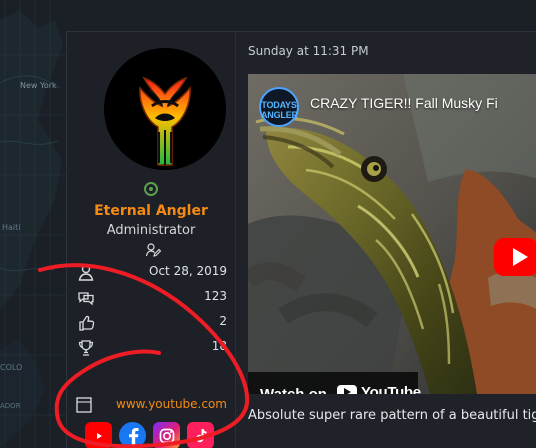  I want to click on channel-avatar-badge: TODAYS ANGLER, so click(279, 107).